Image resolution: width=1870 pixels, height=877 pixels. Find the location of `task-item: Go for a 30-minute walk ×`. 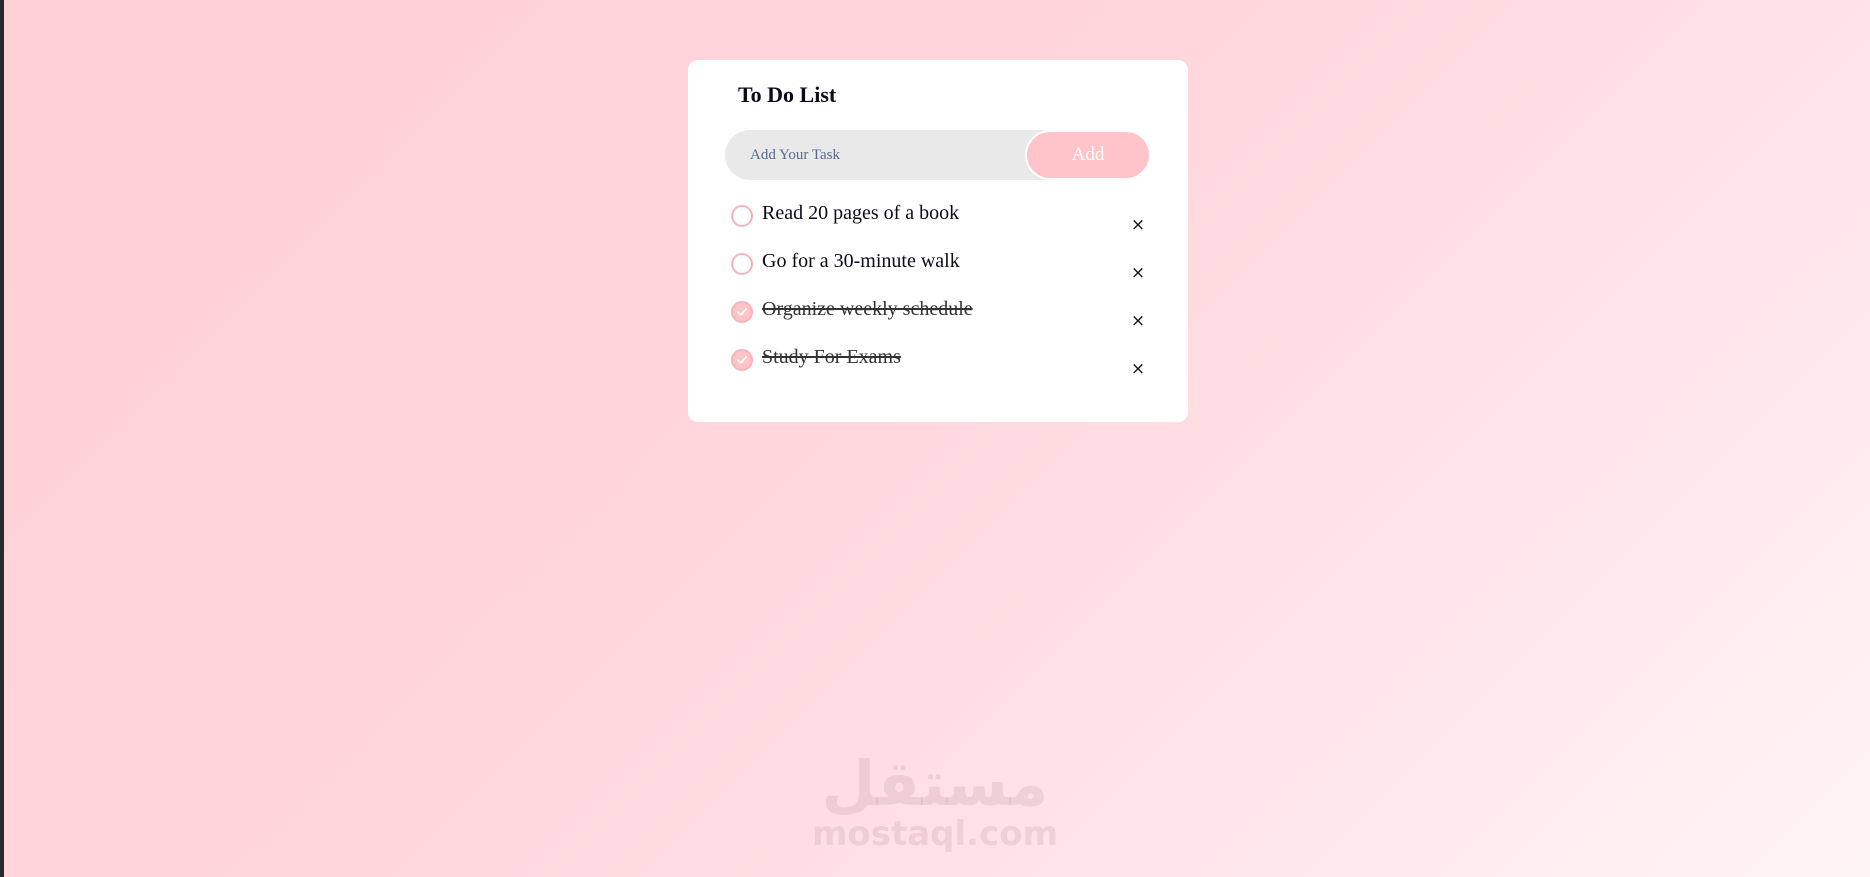

task-item: Go for a 30-minute walk × is located at coordinates (938, 262).